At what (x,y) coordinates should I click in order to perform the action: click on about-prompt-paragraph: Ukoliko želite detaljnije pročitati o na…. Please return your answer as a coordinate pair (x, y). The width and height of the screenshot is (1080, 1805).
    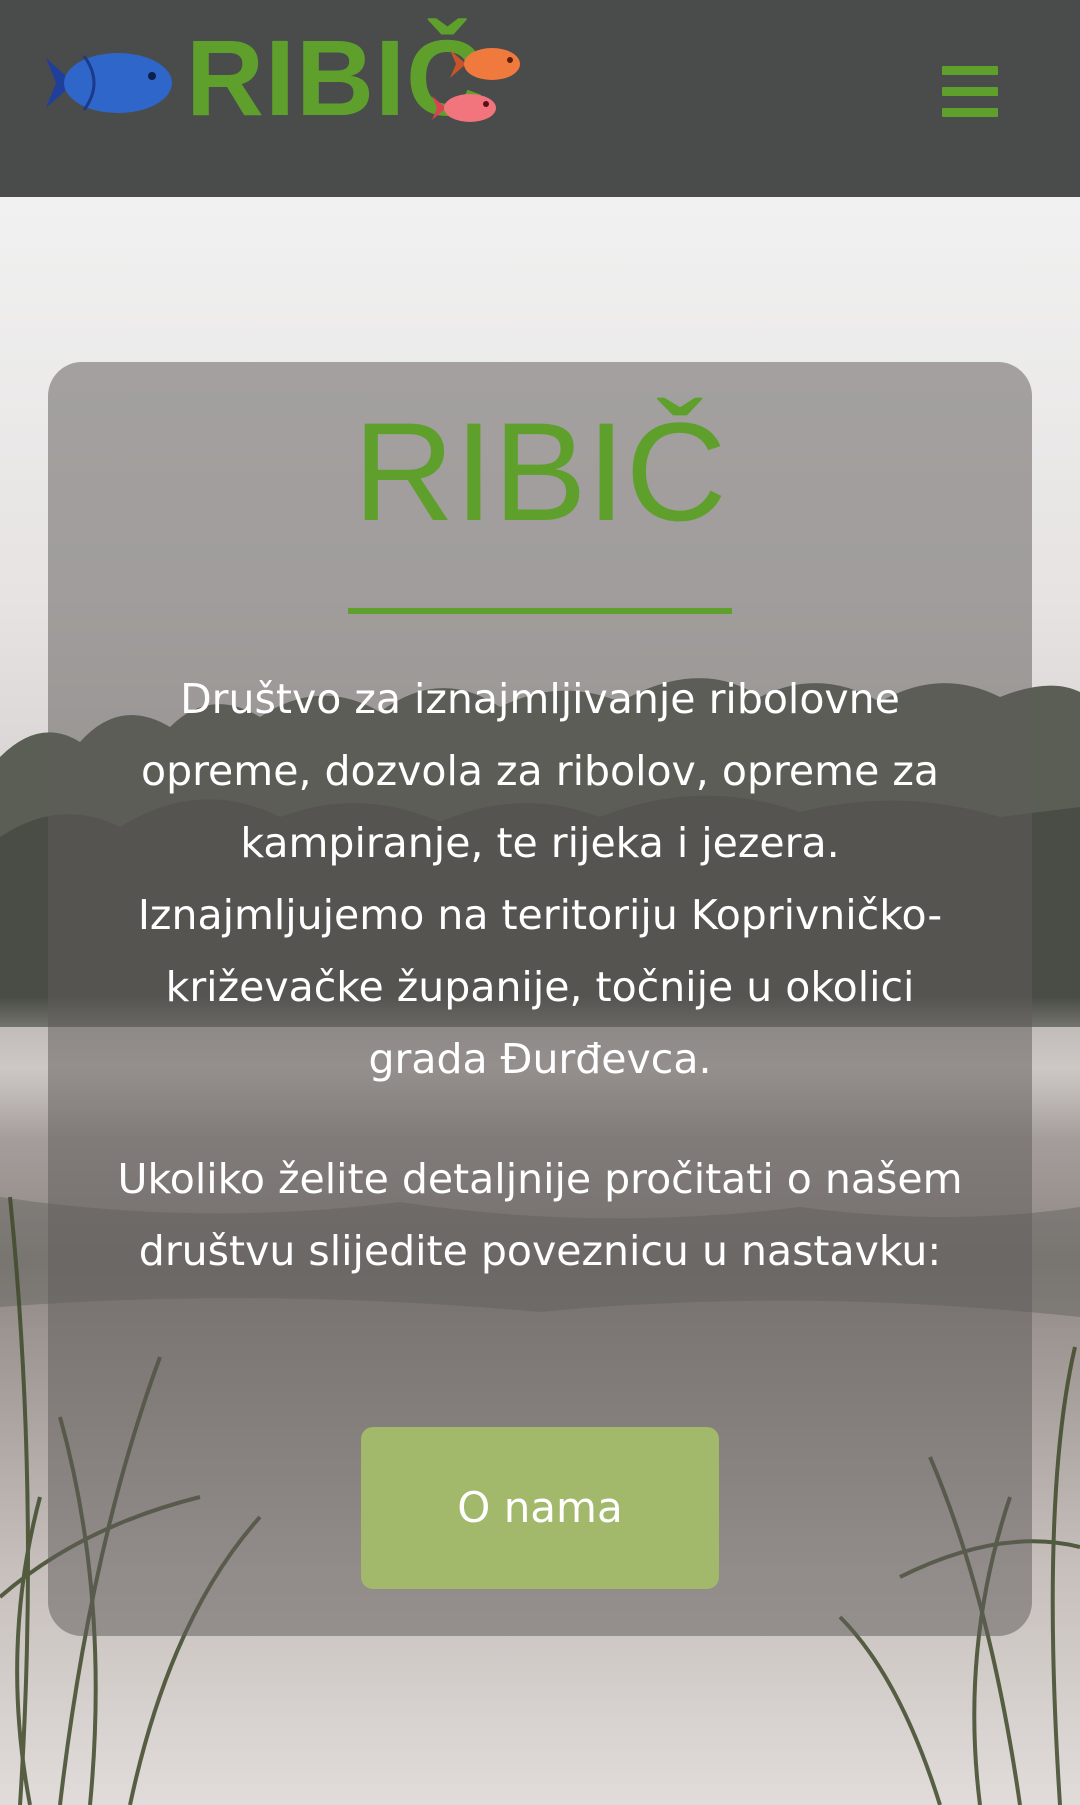
    Looking at the image, I should click on (540, 1215).